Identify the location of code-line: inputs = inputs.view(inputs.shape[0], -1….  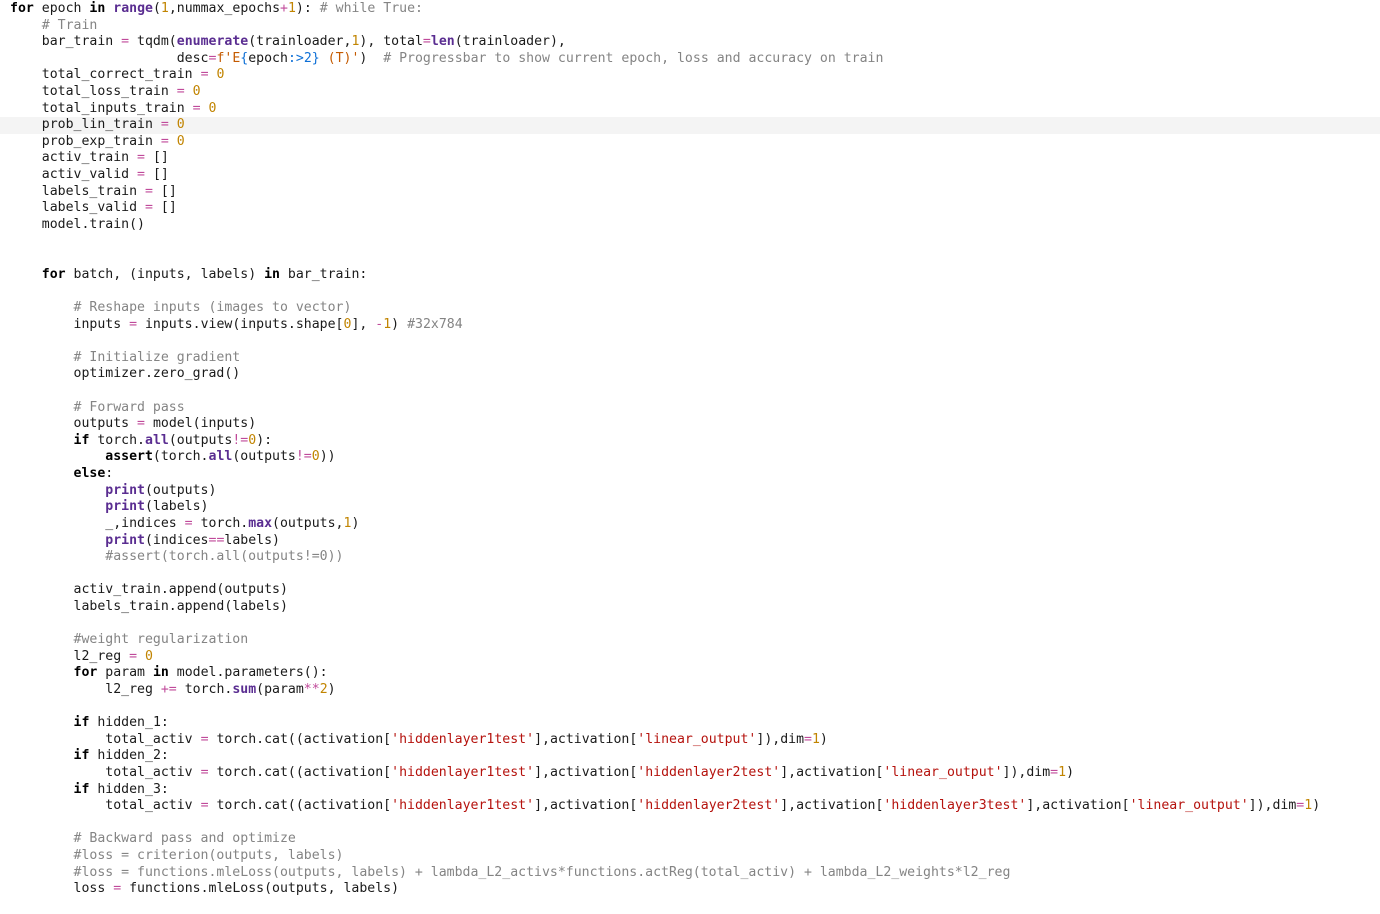
(690, 325).